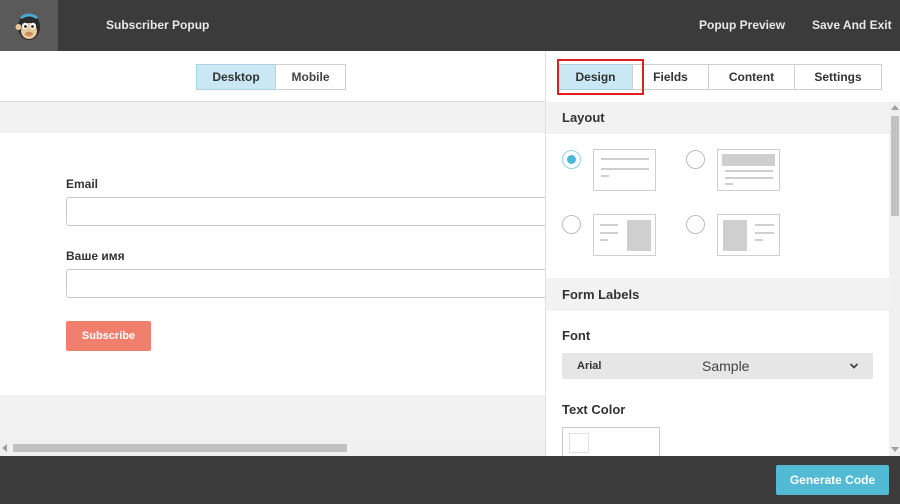 This screenshot has height=504, width=900. Describe the element at coordinates (832, 480) in the screenshot. I see `generate-code-button: Generate Code` at that location.